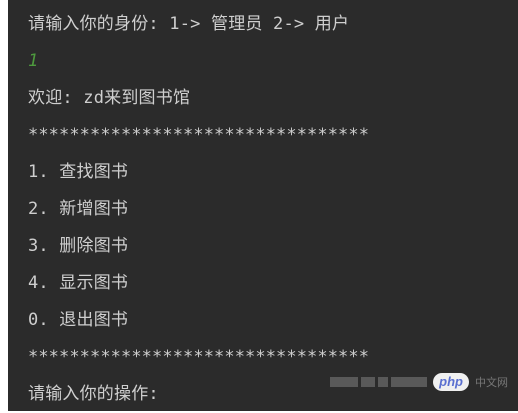 The width and height of the screenshot is (518, 413). What do you see at coordinates (78, 246) in the screenshot?
I see `menu-item-delete-book: 3. 删除图书` at bounding box center [78, 246].